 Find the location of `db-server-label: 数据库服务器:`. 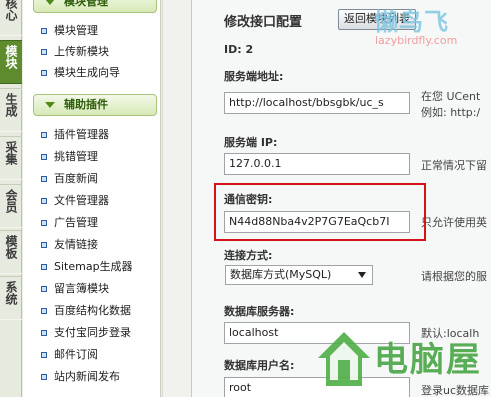

db-server-label: 数据库服务器: is located at coordinates (259, 311).